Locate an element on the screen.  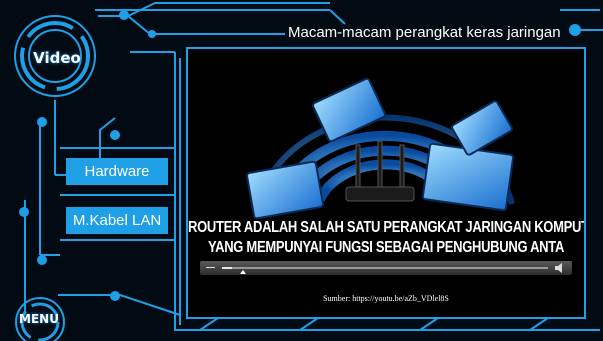
hardware-button: Hardware is located at coordinates (117, 171).